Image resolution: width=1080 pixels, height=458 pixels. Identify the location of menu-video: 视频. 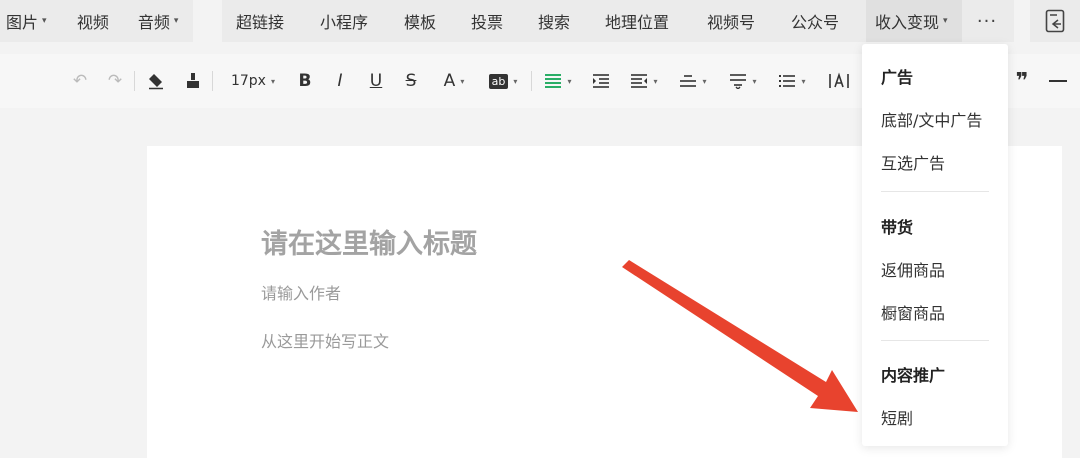
(107, 21).